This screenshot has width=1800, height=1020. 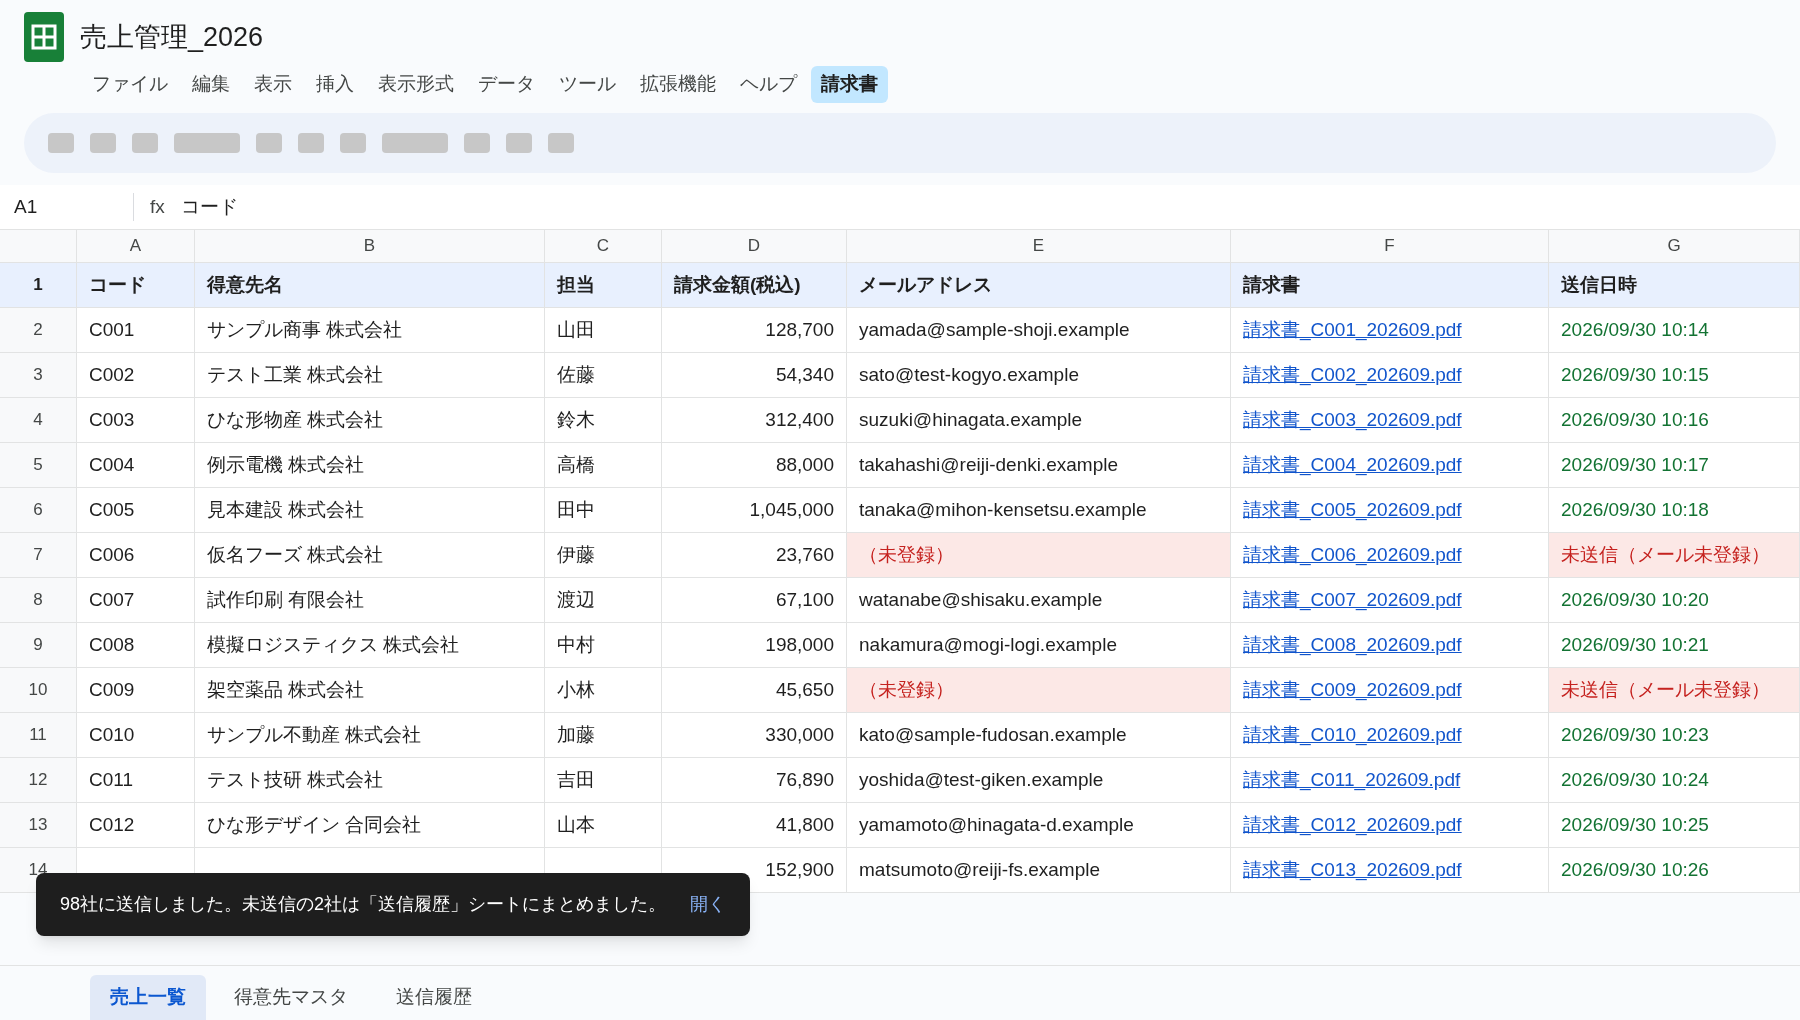 I want to click on sheet-tab: 売上一覧, so click(x=148, y=997).